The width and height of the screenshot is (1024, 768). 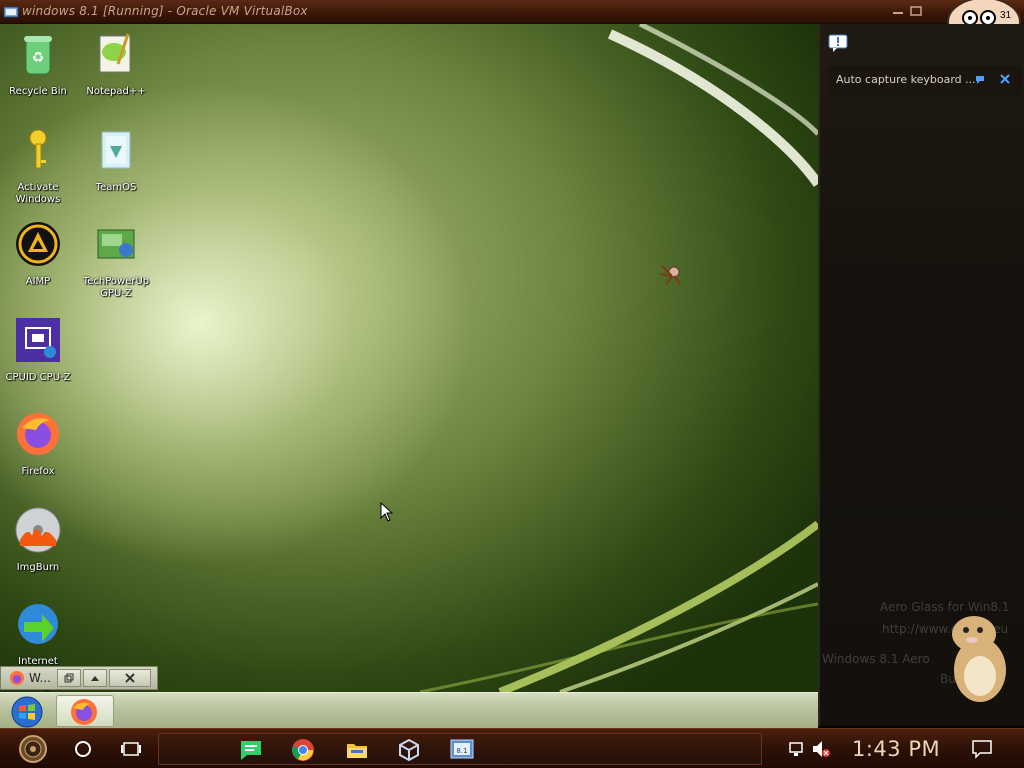 What do you see at coordinates (83, 749) in the screenshot?
I see `cortana-icon` at bounding box center [83, 749].